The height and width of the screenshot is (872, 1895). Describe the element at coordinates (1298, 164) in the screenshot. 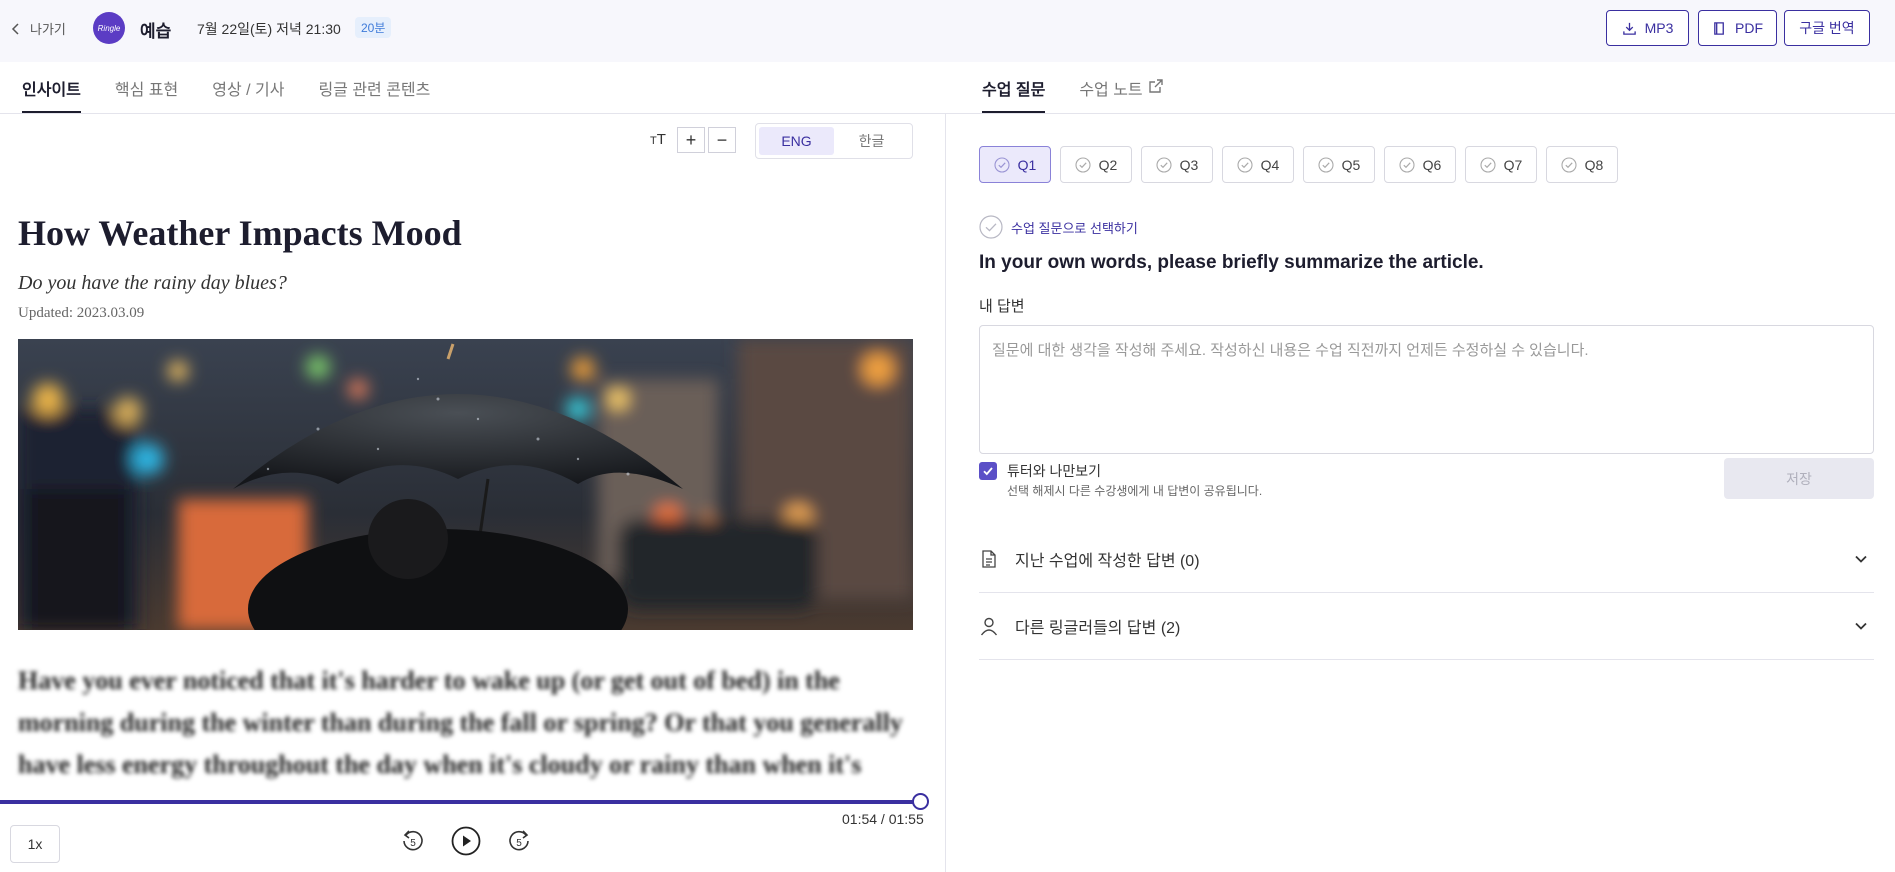

I see `question-tabs: Q1 Q2 Q3 Q4 Q5 Q6 Q7 Q8` at that location.